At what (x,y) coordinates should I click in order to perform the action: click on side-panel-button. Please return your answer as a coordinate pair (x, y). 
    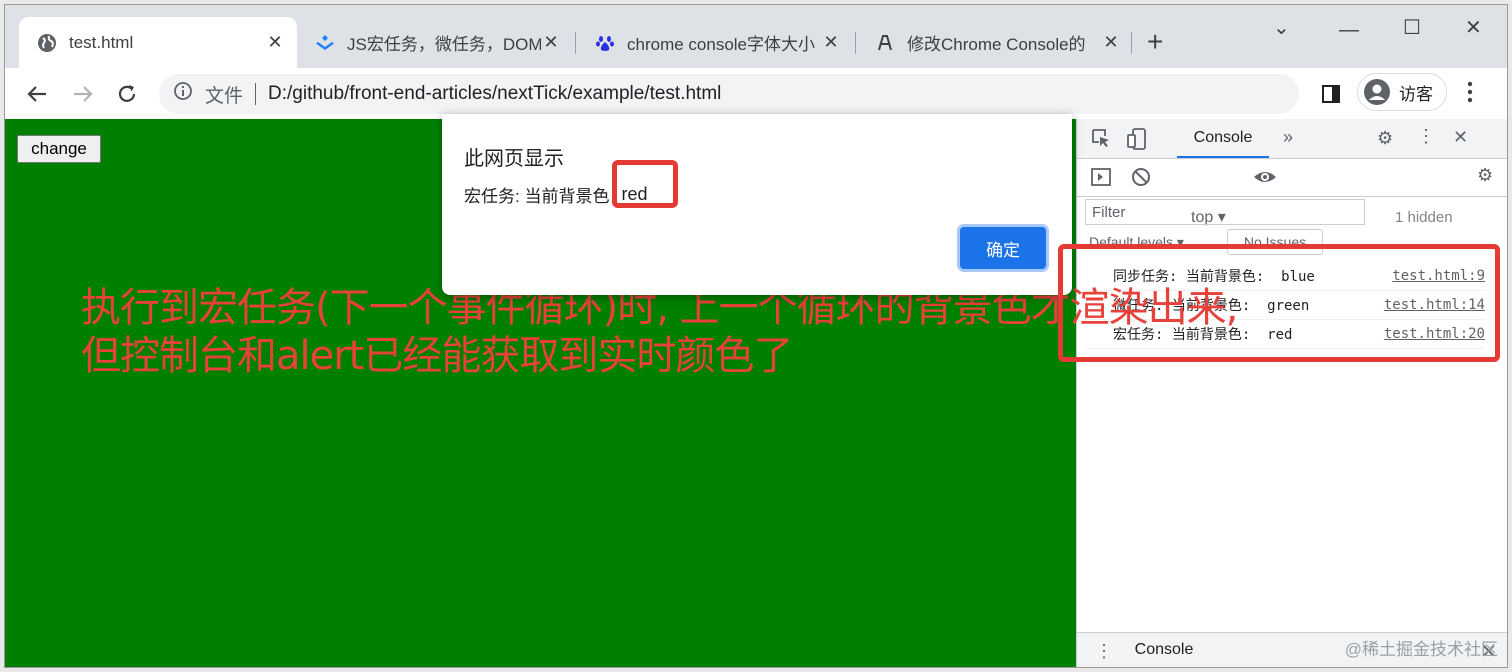
    Looking at the image, I should click on (1331, 94).